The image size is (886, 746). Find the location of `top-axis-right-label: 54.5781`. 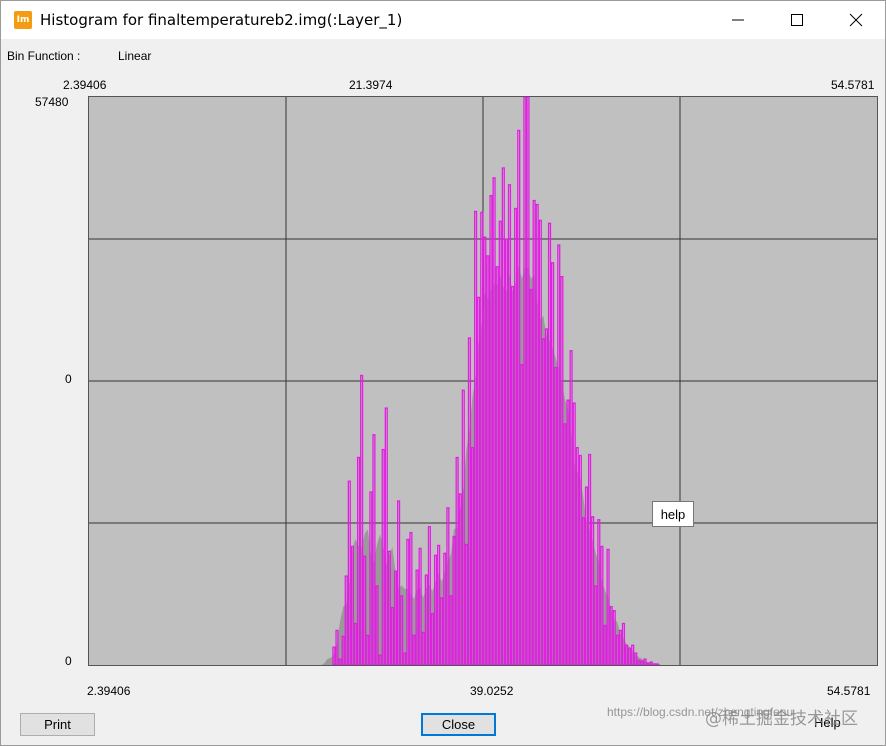

top-axis-right-label: 54.5781 is located at coordinates (853, 85).